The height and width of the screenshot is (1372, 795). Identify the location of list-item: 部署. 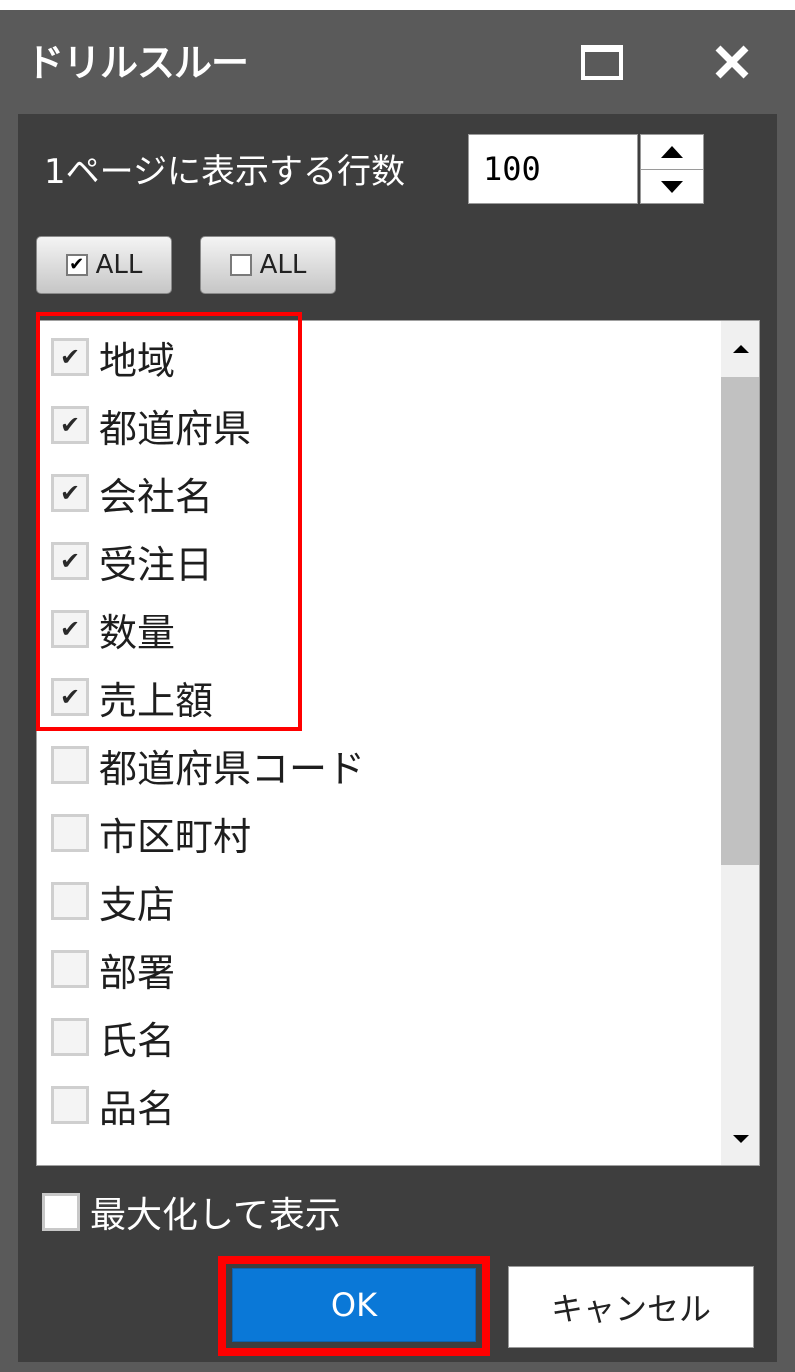
(113, 969).